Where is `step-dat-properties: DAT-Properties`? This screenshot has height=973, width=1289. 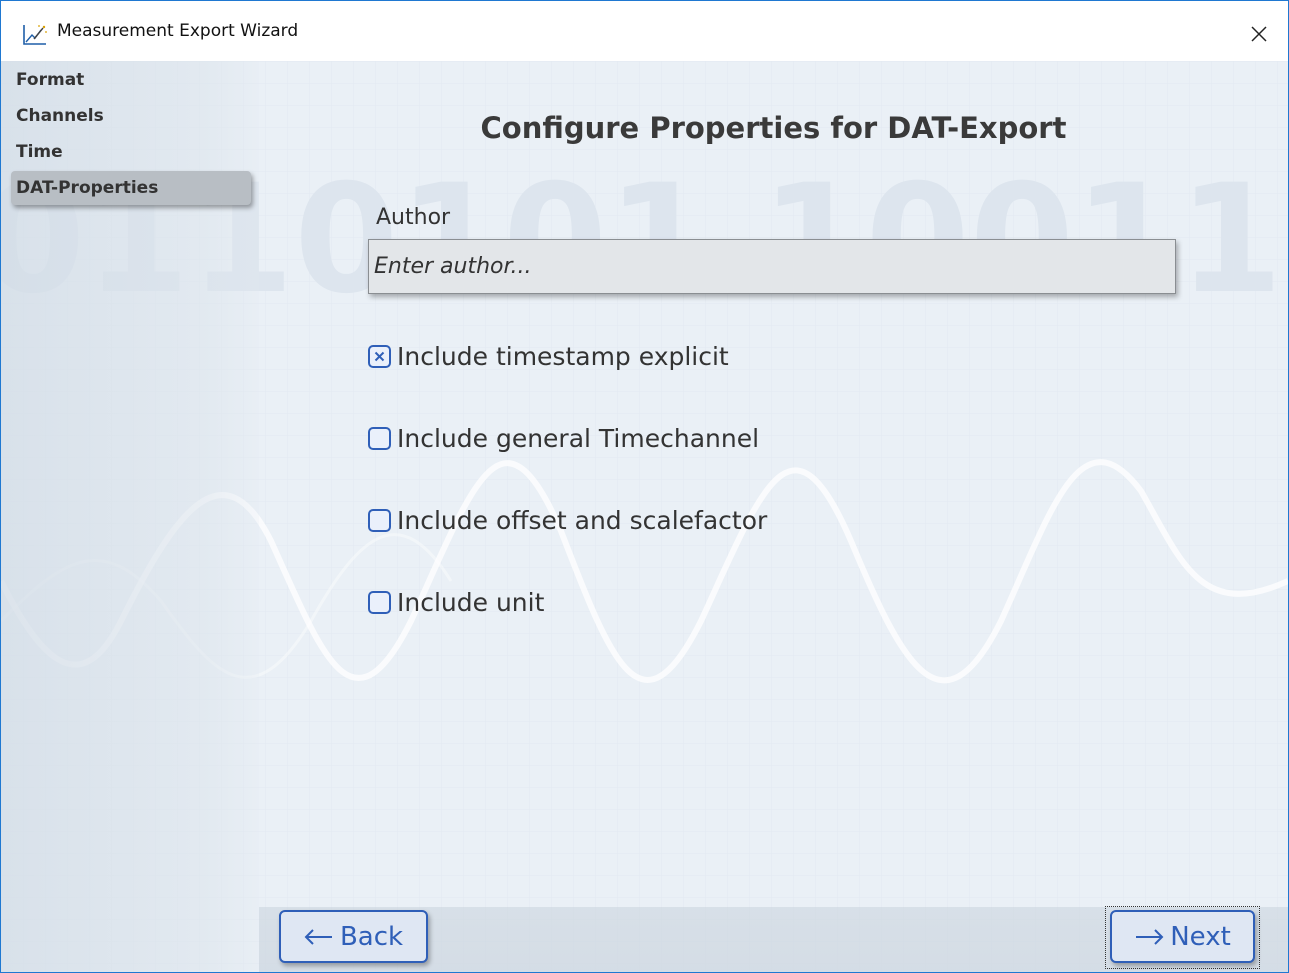
step-dat-properties: DAT-Properties is located at coordinates (131, 188).